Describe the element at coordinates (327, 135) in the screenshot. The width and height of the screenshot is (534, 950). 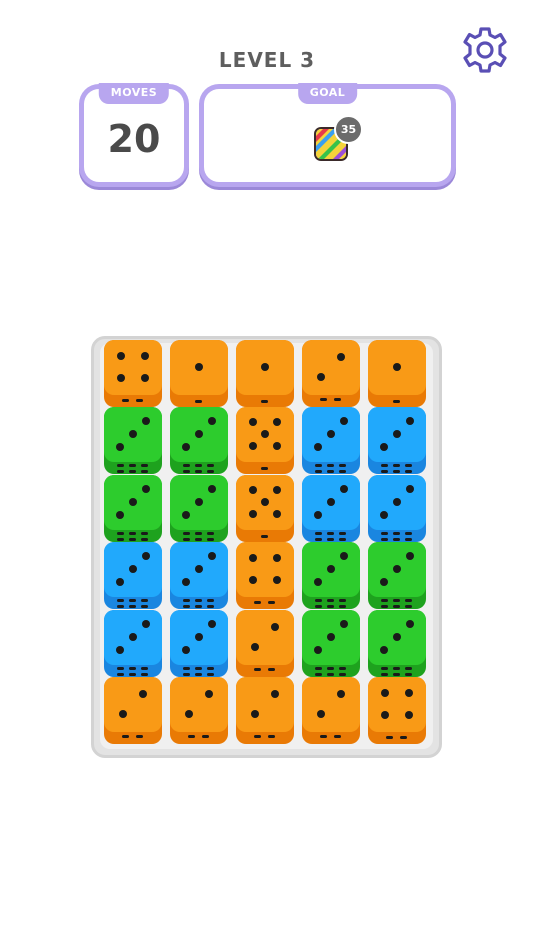
I see `goal-panel: GOAL 35` at that location.